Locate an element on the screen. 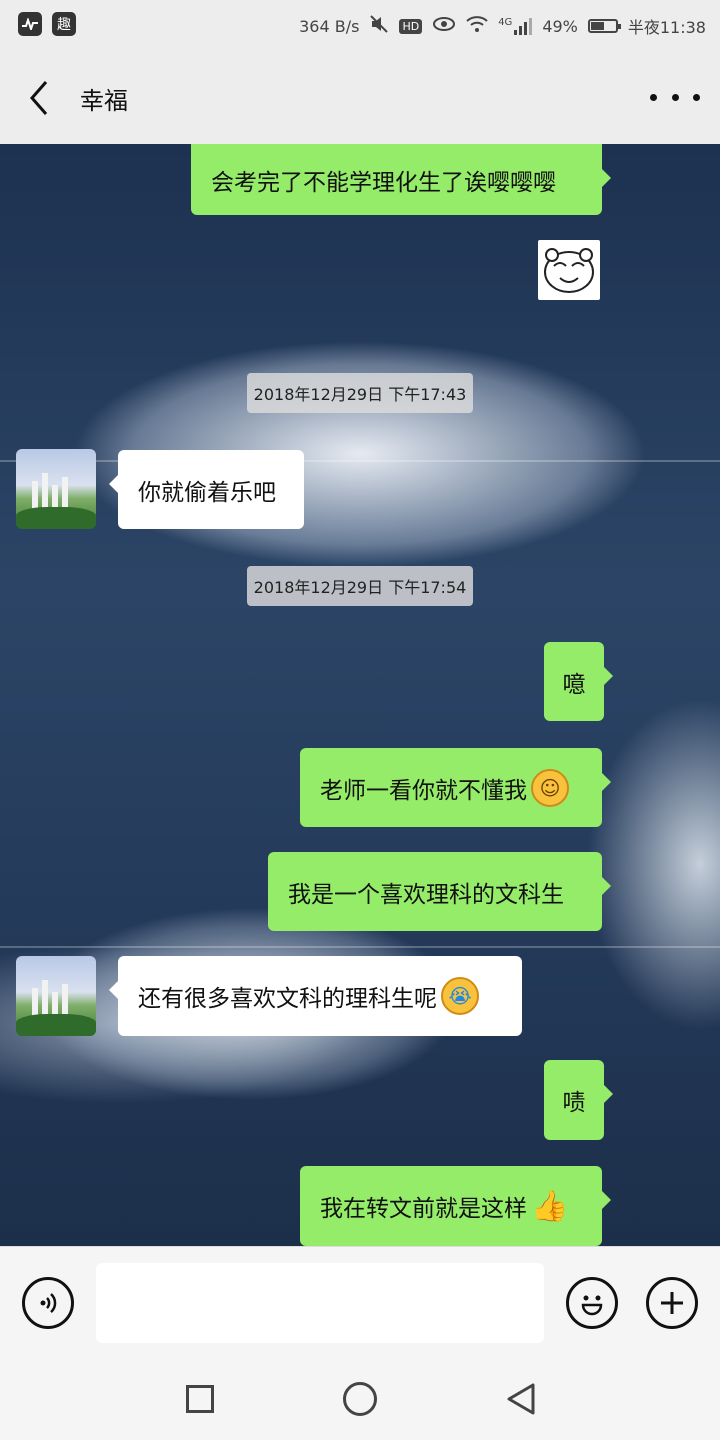  message-bubble-received: 还有很多喜欢文科的理科生呢 😭 is located at coordinates (315, 996).